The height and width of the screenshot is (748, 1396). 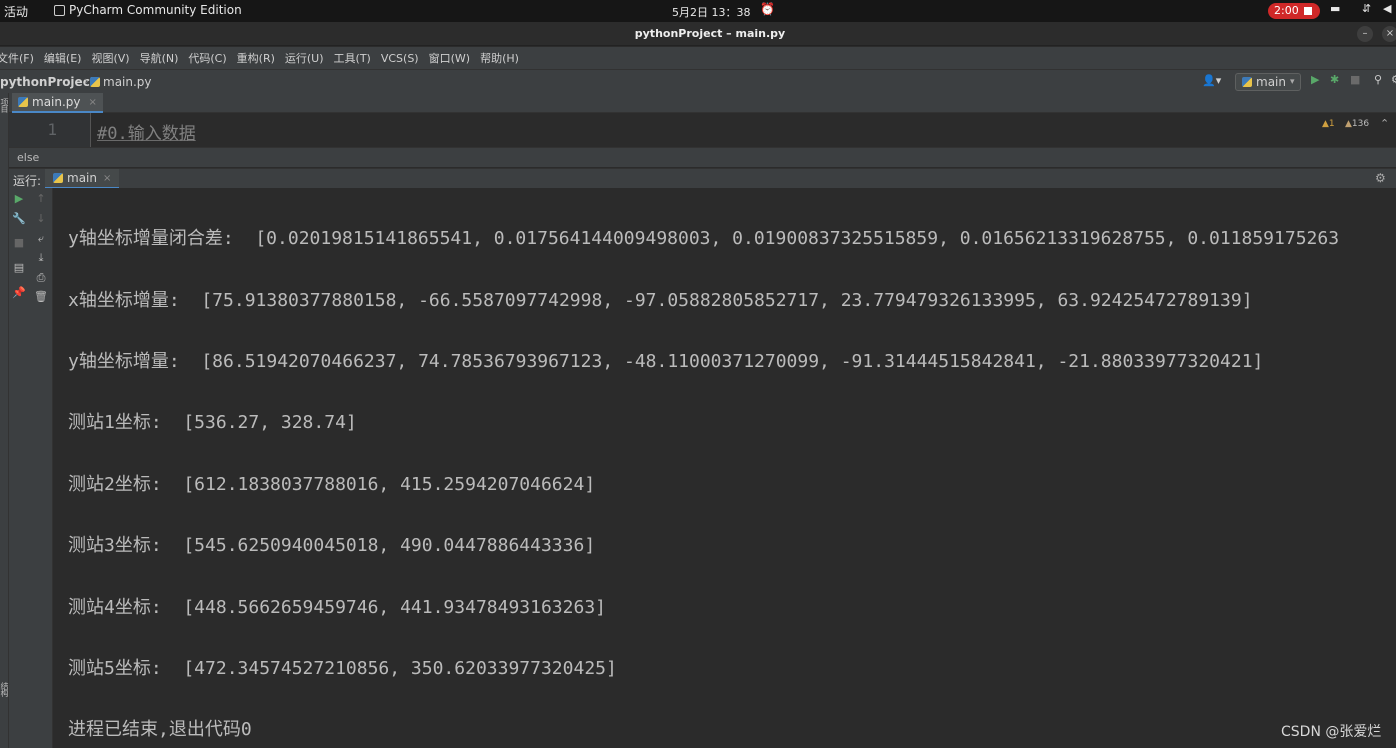 I want to click on close-window-button: ×, so click(x=1389, y=34).